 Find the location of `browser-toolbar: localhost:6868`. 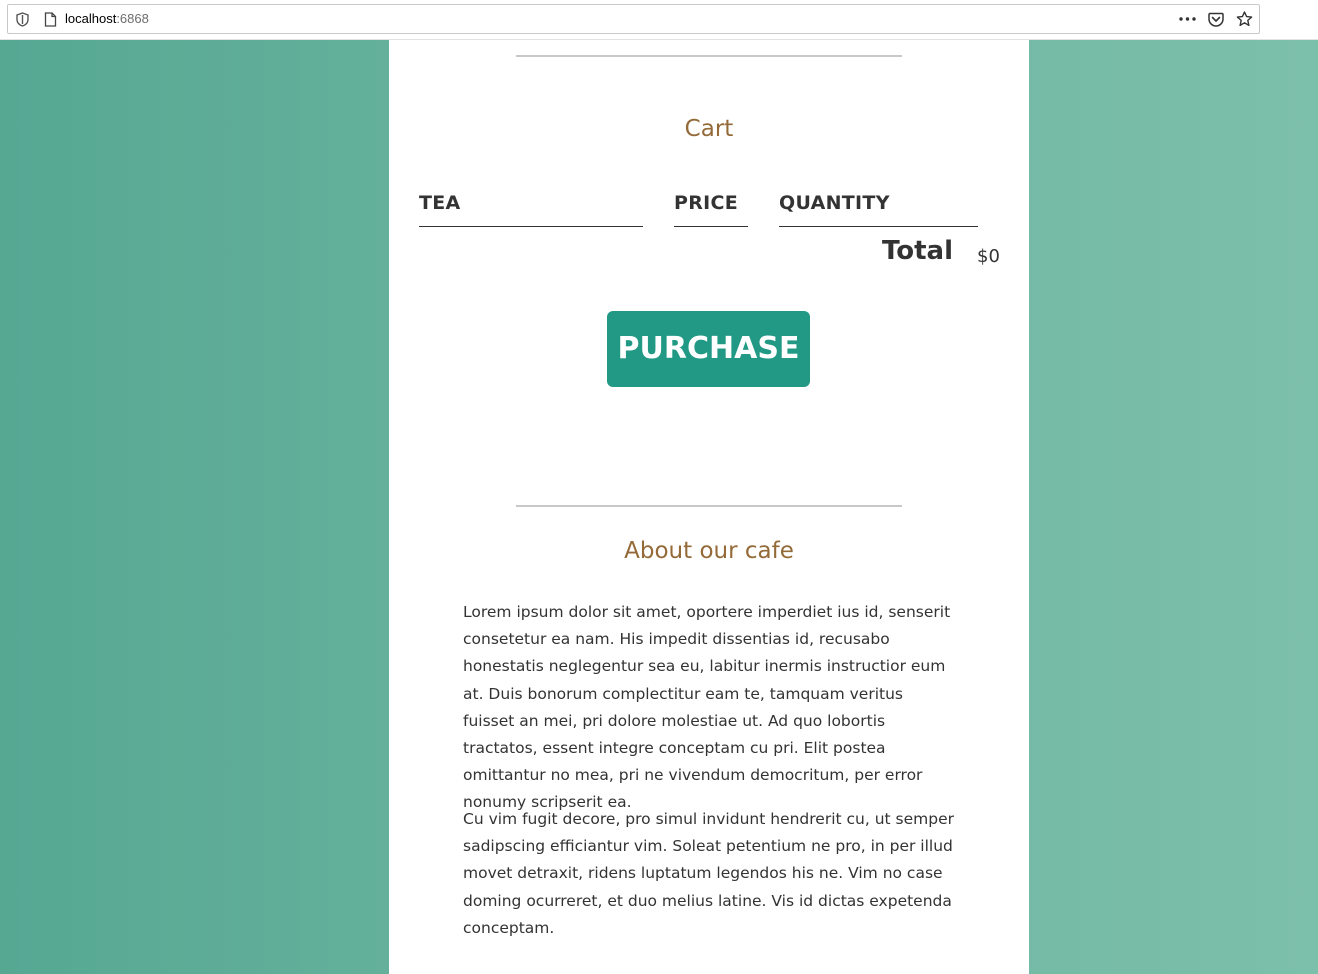

browser-toolbar: localhost:6868 is located at coordinates (659, 20).